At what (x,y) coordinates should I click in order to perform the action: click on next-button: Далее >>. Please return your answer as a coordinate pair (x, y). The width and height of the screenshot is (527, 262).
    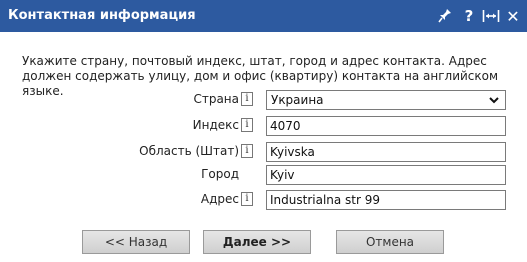
    Looking at the image, I should click on (257, 242).